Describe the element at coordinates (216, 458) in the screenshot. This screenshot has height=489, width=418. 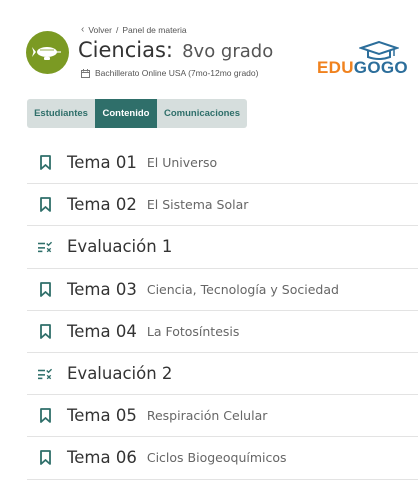
I see `item-description: Ciclos Biogeoquímicos` at that location.